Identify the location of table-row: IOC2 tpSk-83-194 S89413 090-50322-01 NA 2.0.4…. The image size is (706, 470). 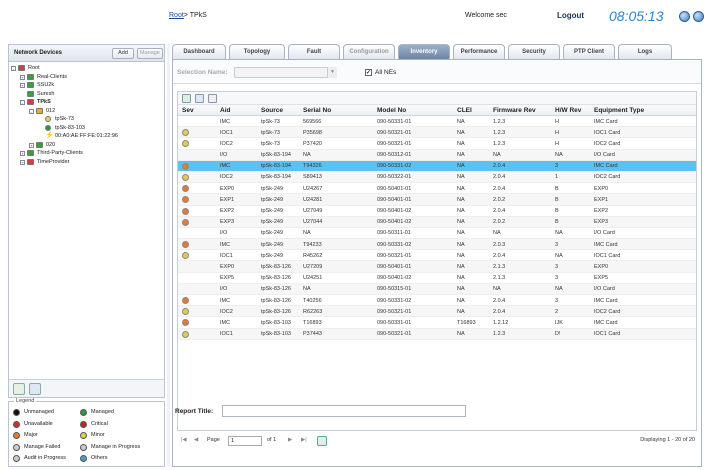
(437, 177).